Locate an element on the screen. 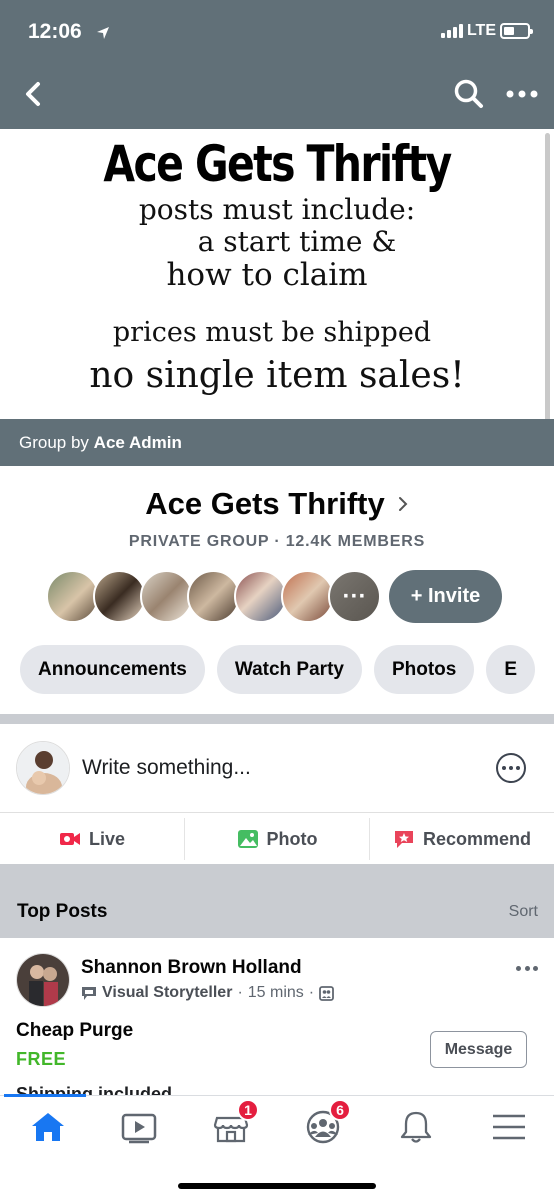  group-privacy-icon is located at coordinates (327, 993).